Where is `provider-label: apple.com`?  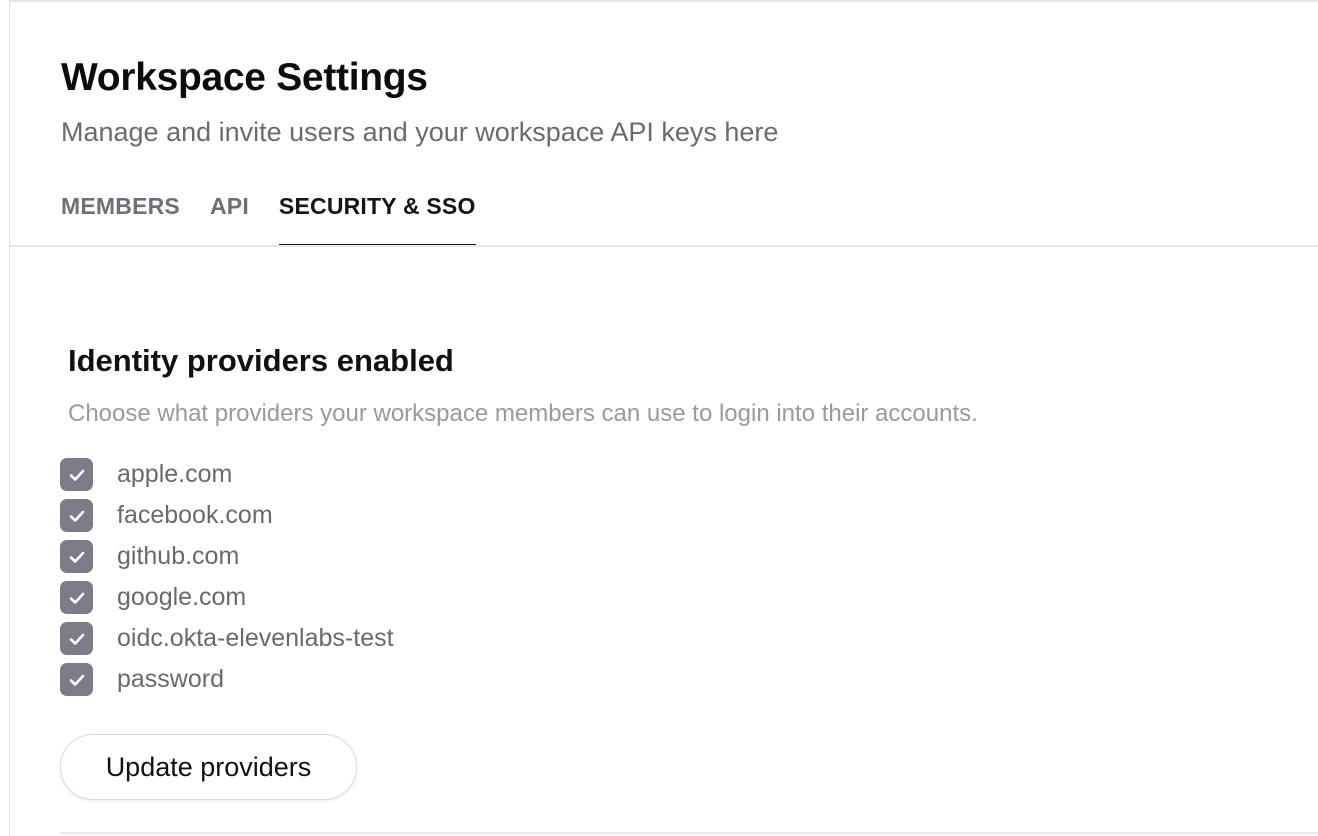 provider-label: apple.com is located at coordinates (175, 474).